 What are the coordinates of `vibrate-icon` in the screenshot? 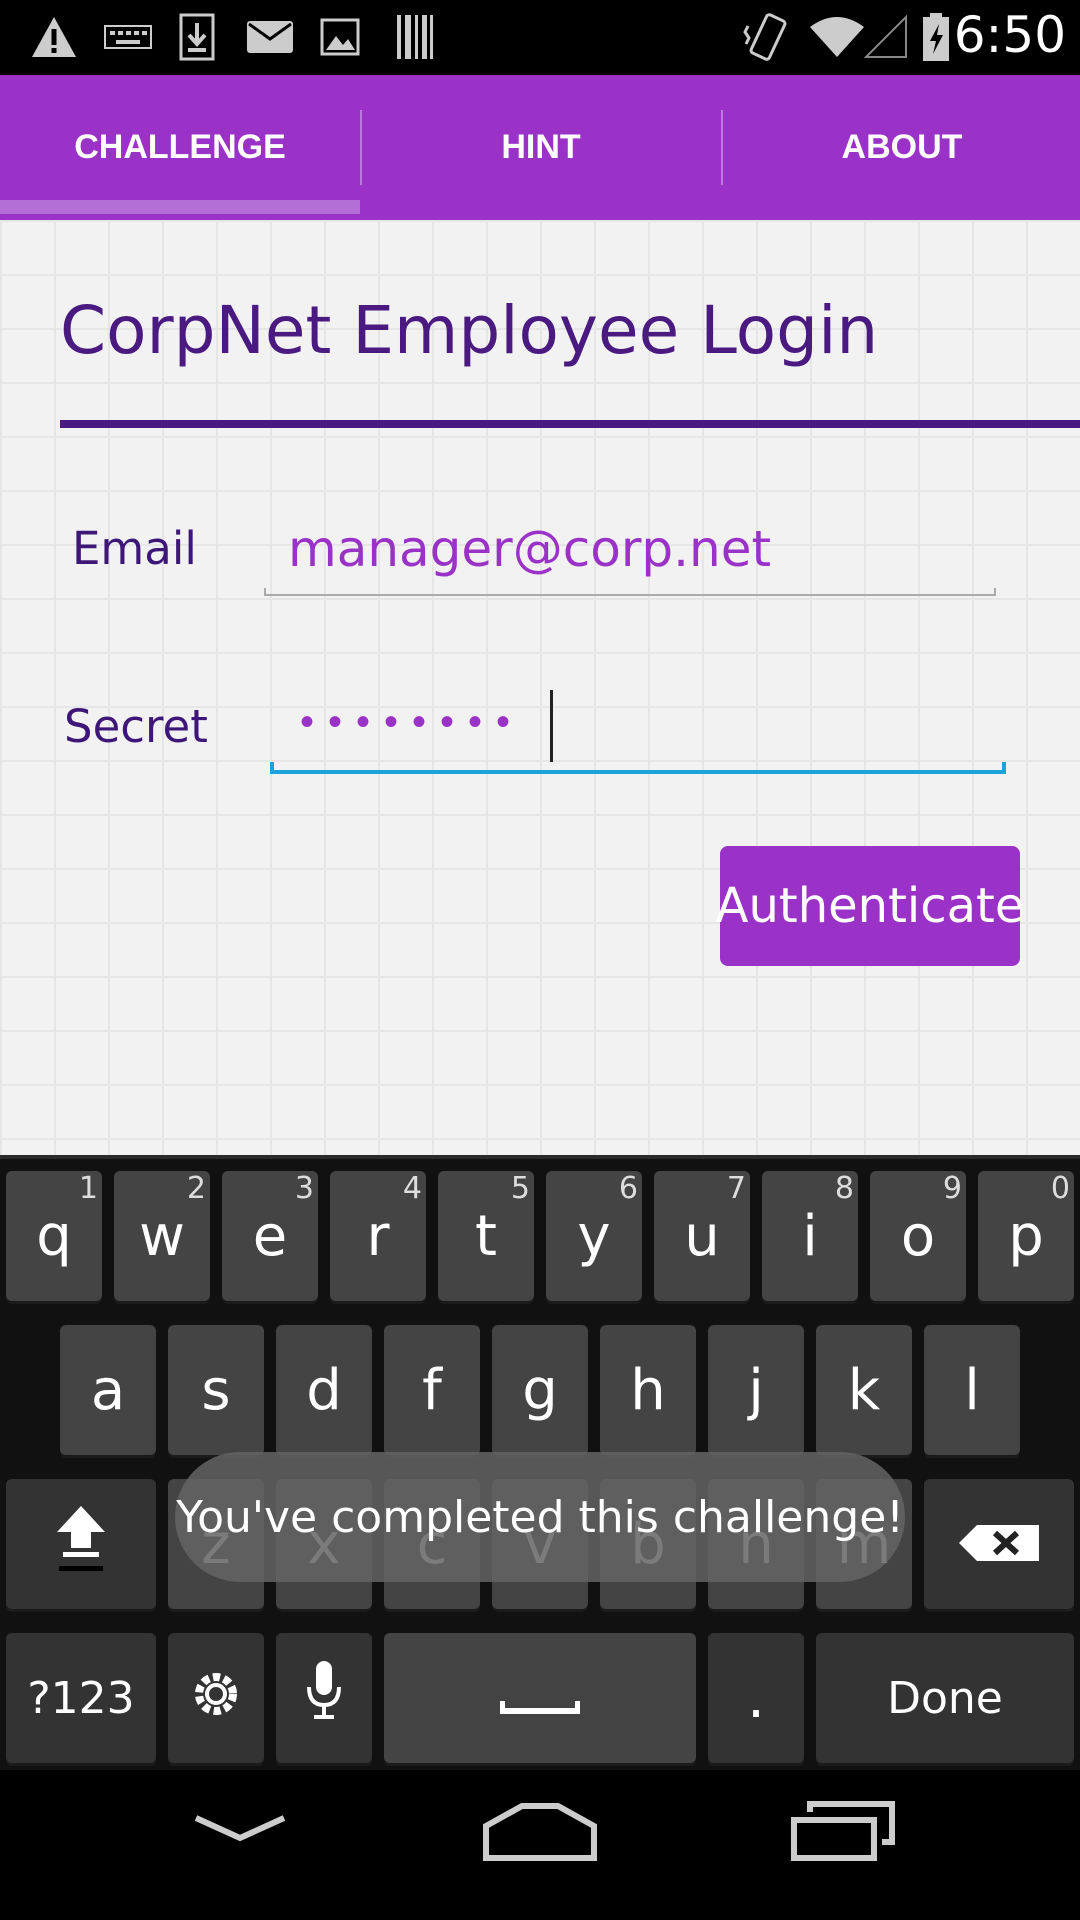 It's located at (768, 37).